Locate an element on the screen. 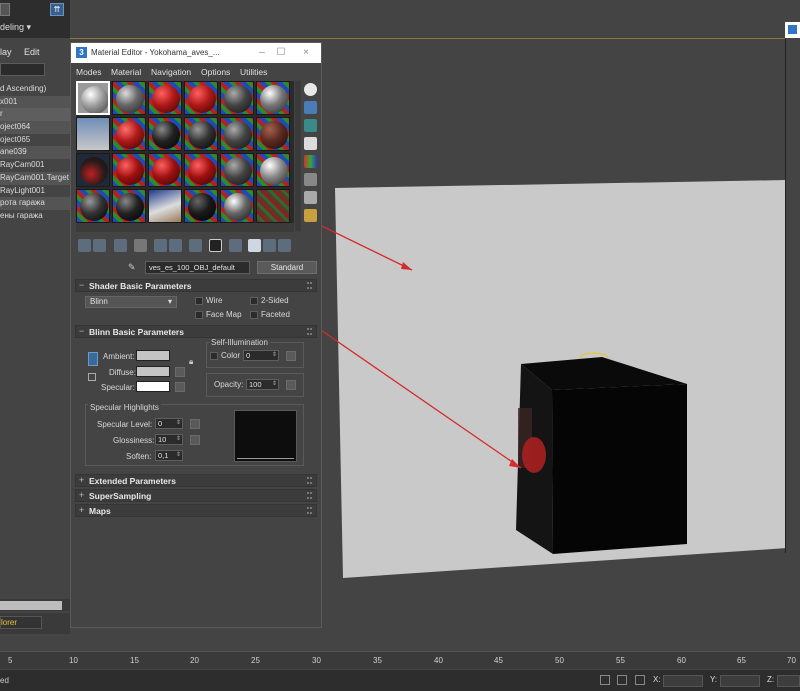 The width and height of the screenshot is (800, 691). y-coordinate-field is located at coordinates (740, 681).